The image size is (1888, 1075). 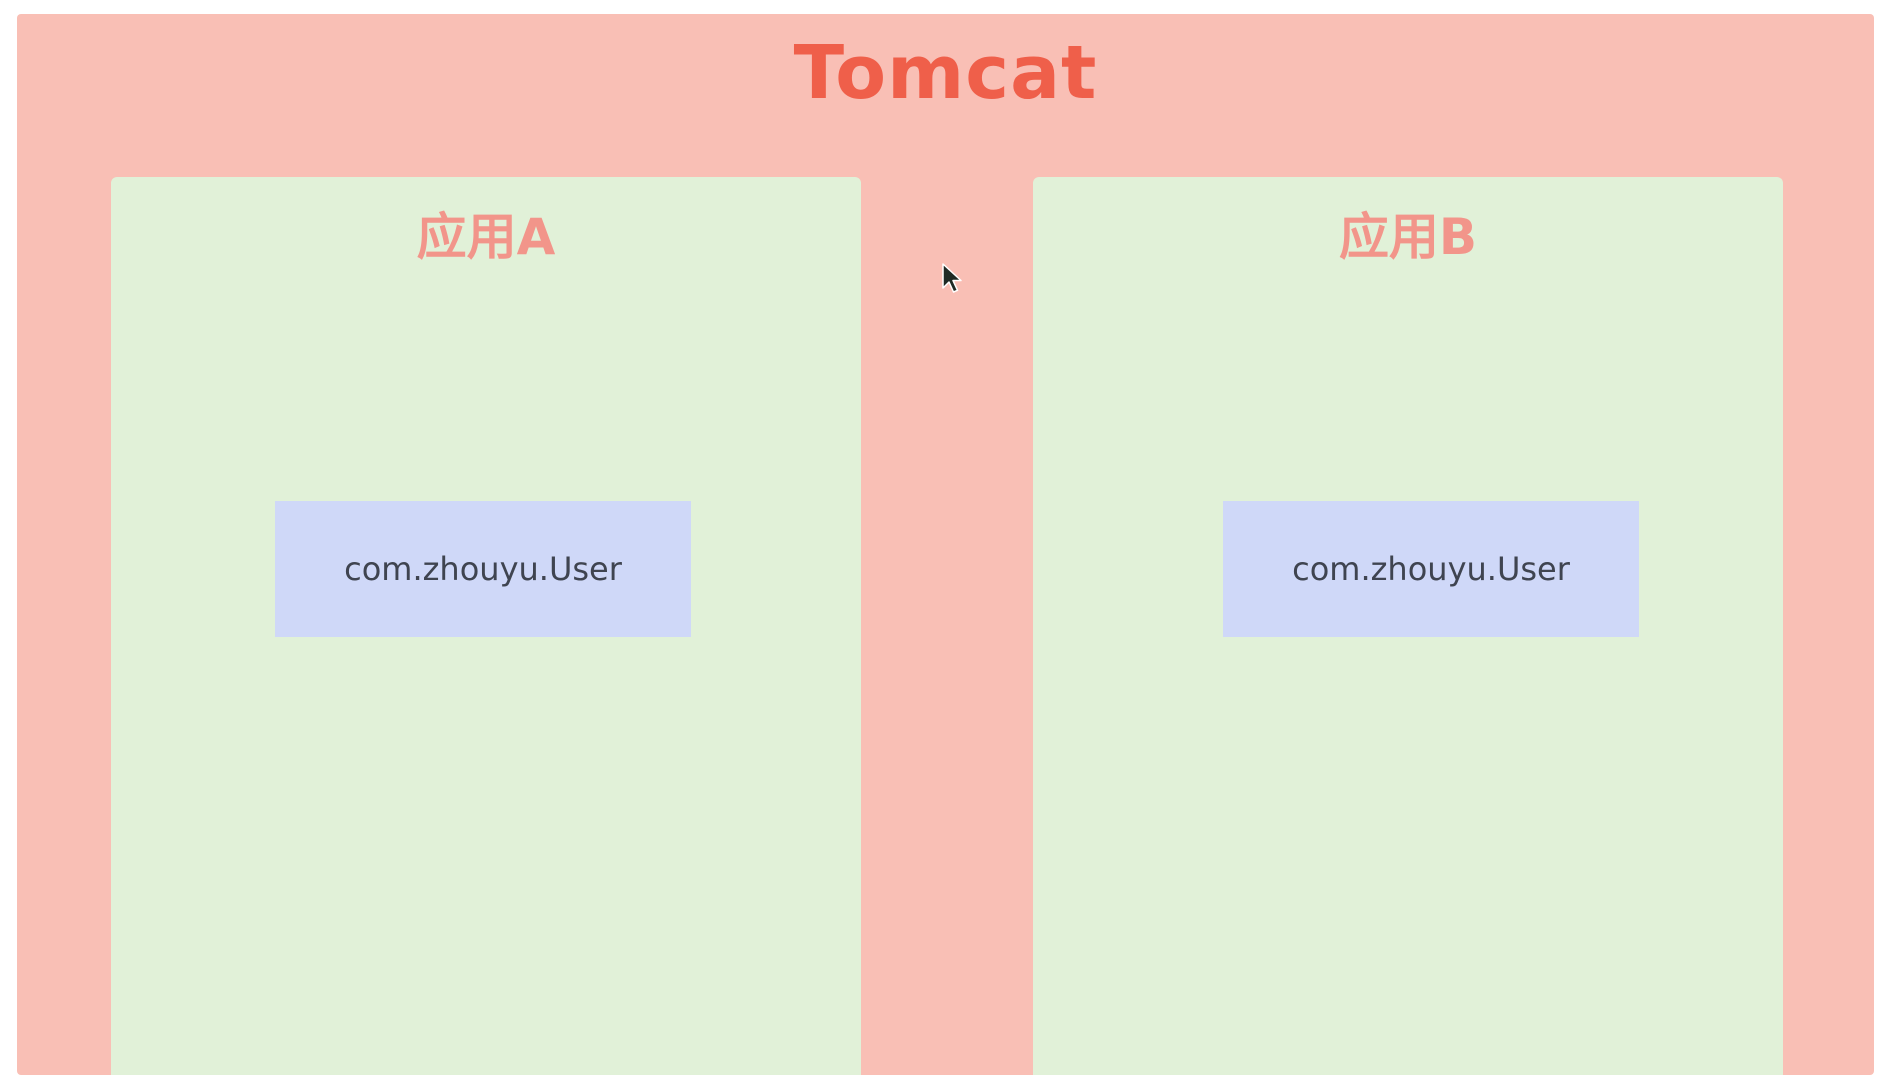 What do you see at coordinates (483, 569) in the screenshot?
I see `app-a-class-box: com.zhouyu.User` at bounding box center [483, 569].